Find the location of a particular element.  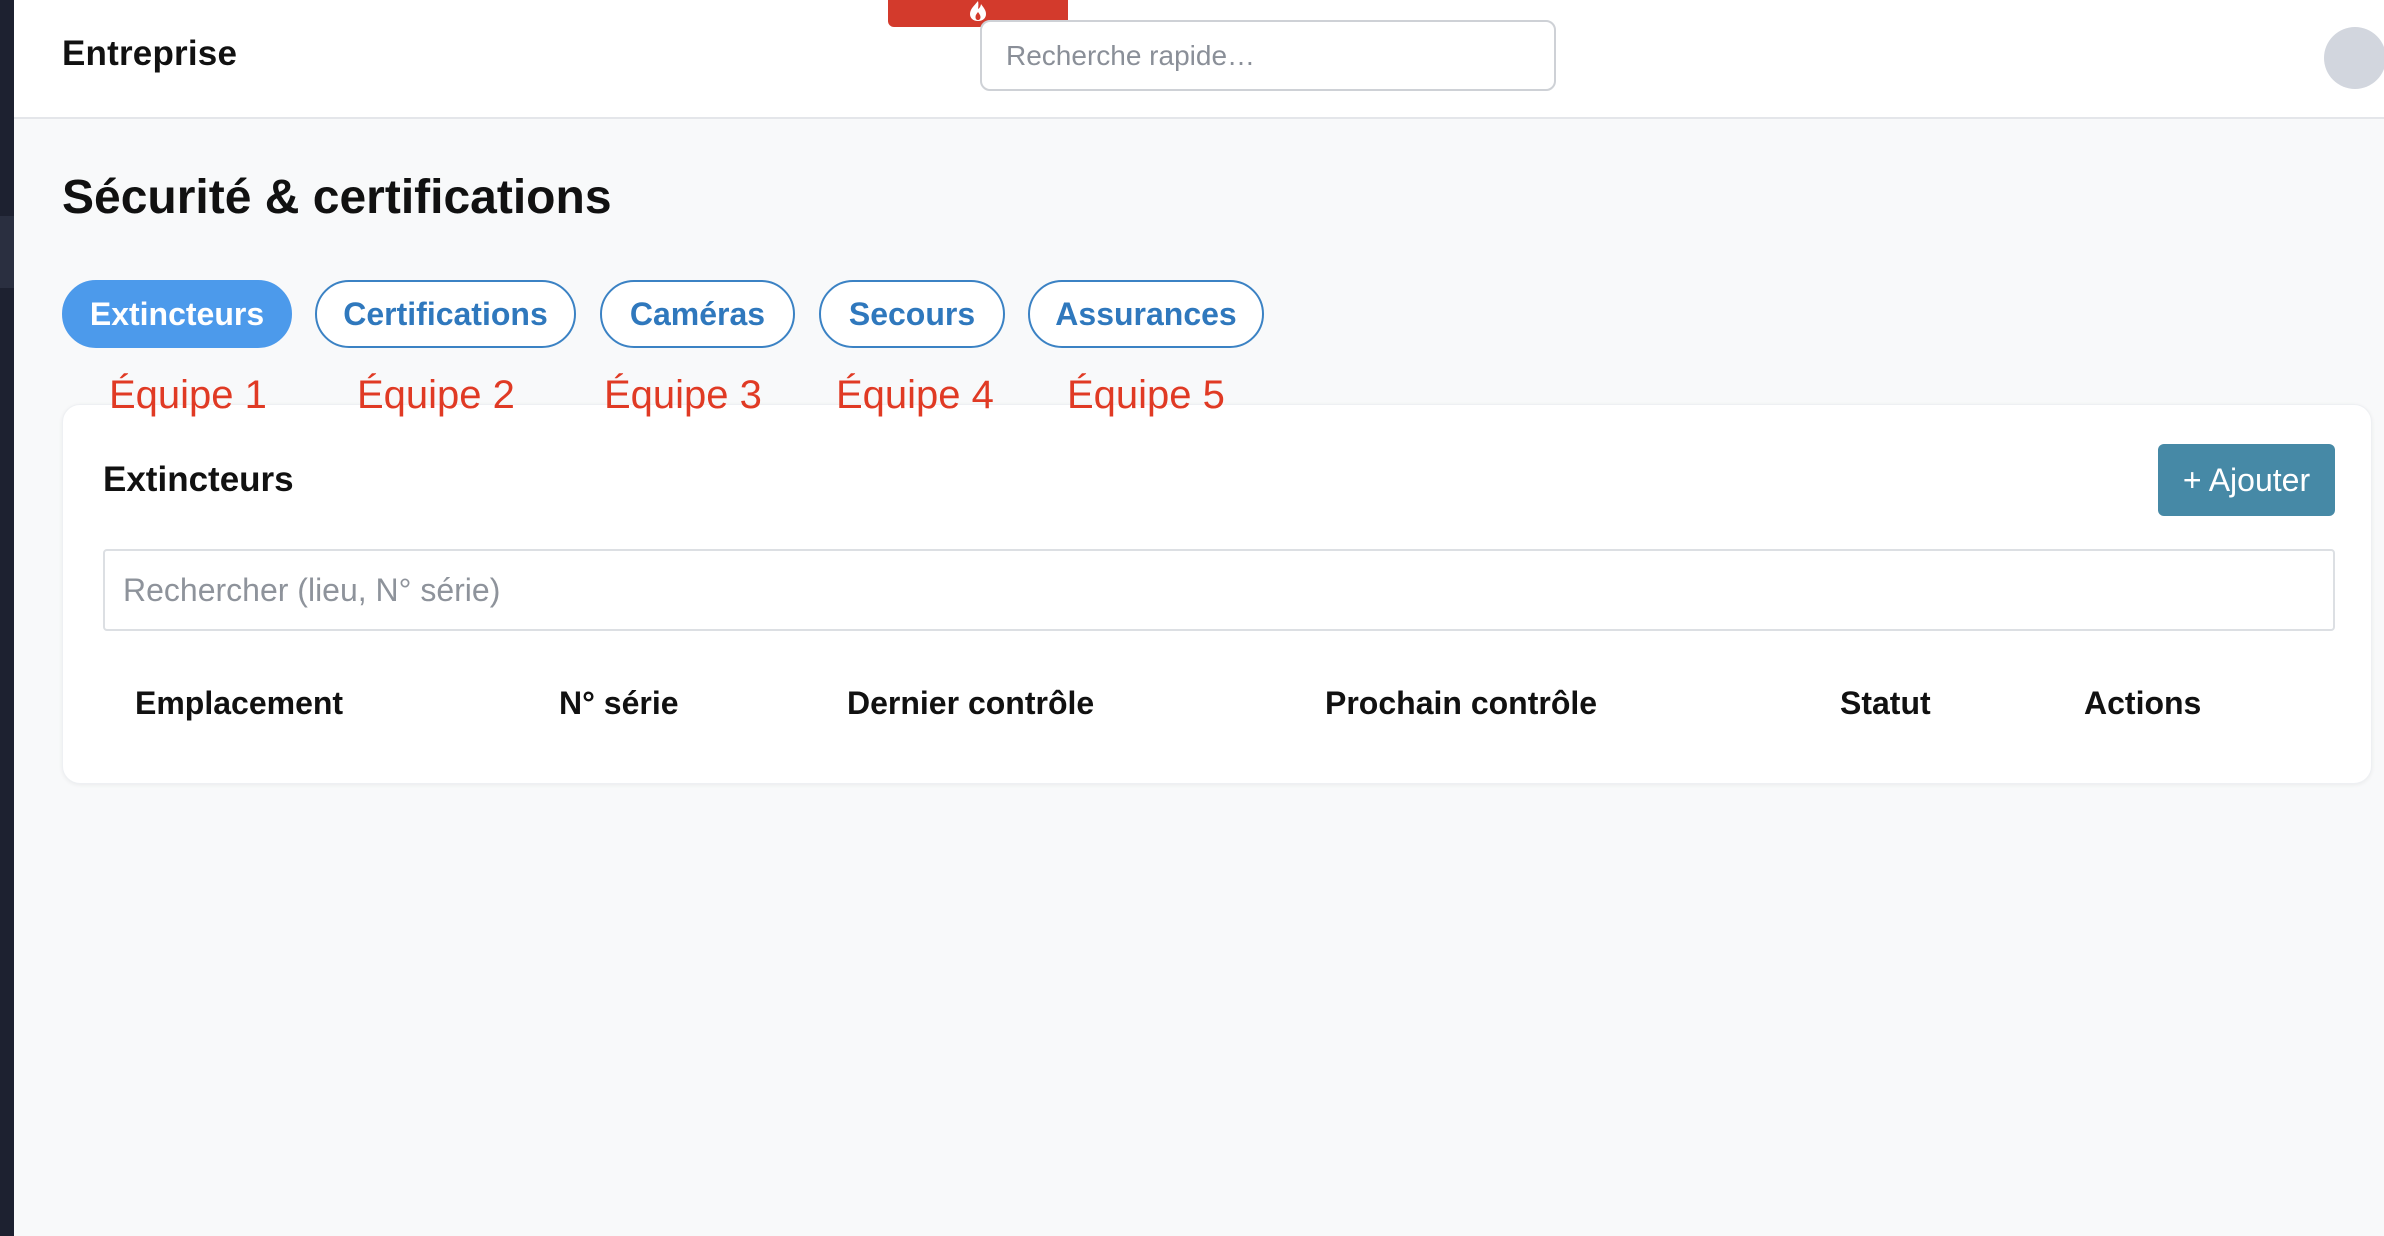

team-label-3: Équipe 3 is located at coordinates (683, 395).